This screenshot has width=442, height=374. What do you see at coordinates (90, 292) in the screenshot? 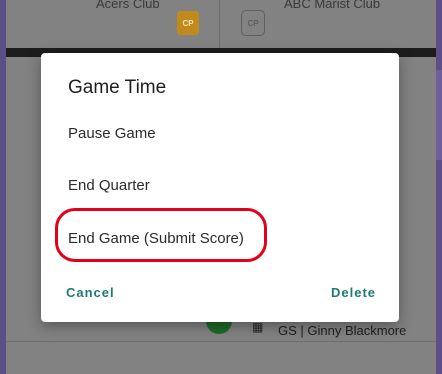
I see `cancel-button: Cancel` at bounding box center [90, 292].